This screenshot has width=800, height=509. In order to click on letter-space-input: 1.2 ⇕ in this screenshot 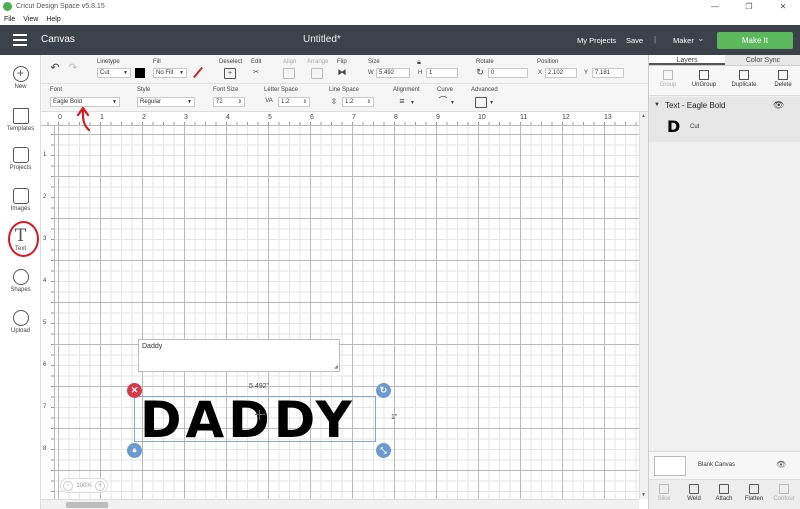, I will do `click(294, 102)`.